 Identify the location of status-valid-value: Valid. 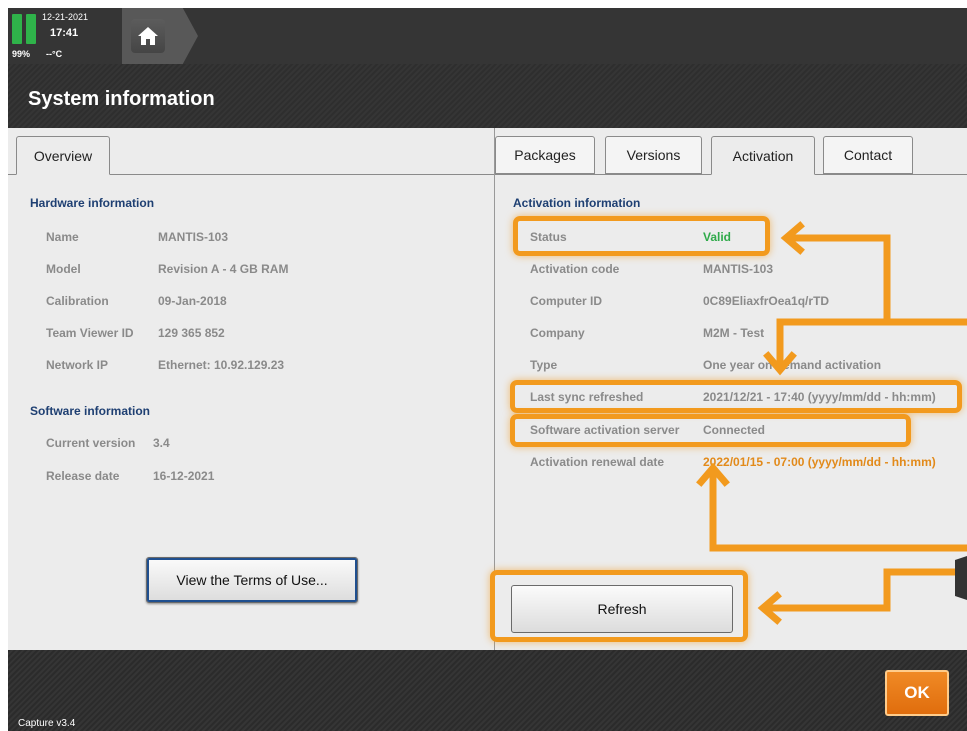
(717, 237).